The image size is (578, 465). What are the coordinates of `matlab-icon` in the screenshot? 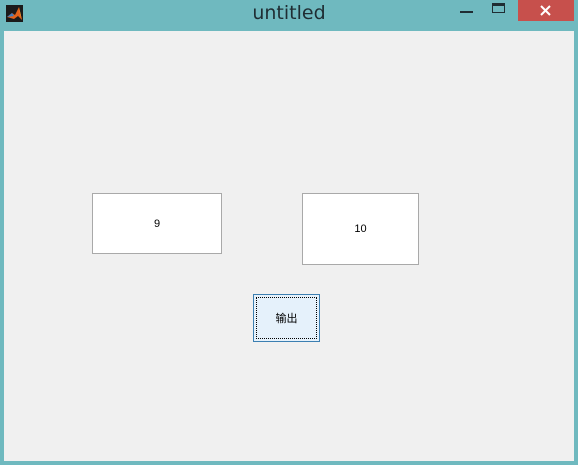 It's located at (14, 13).